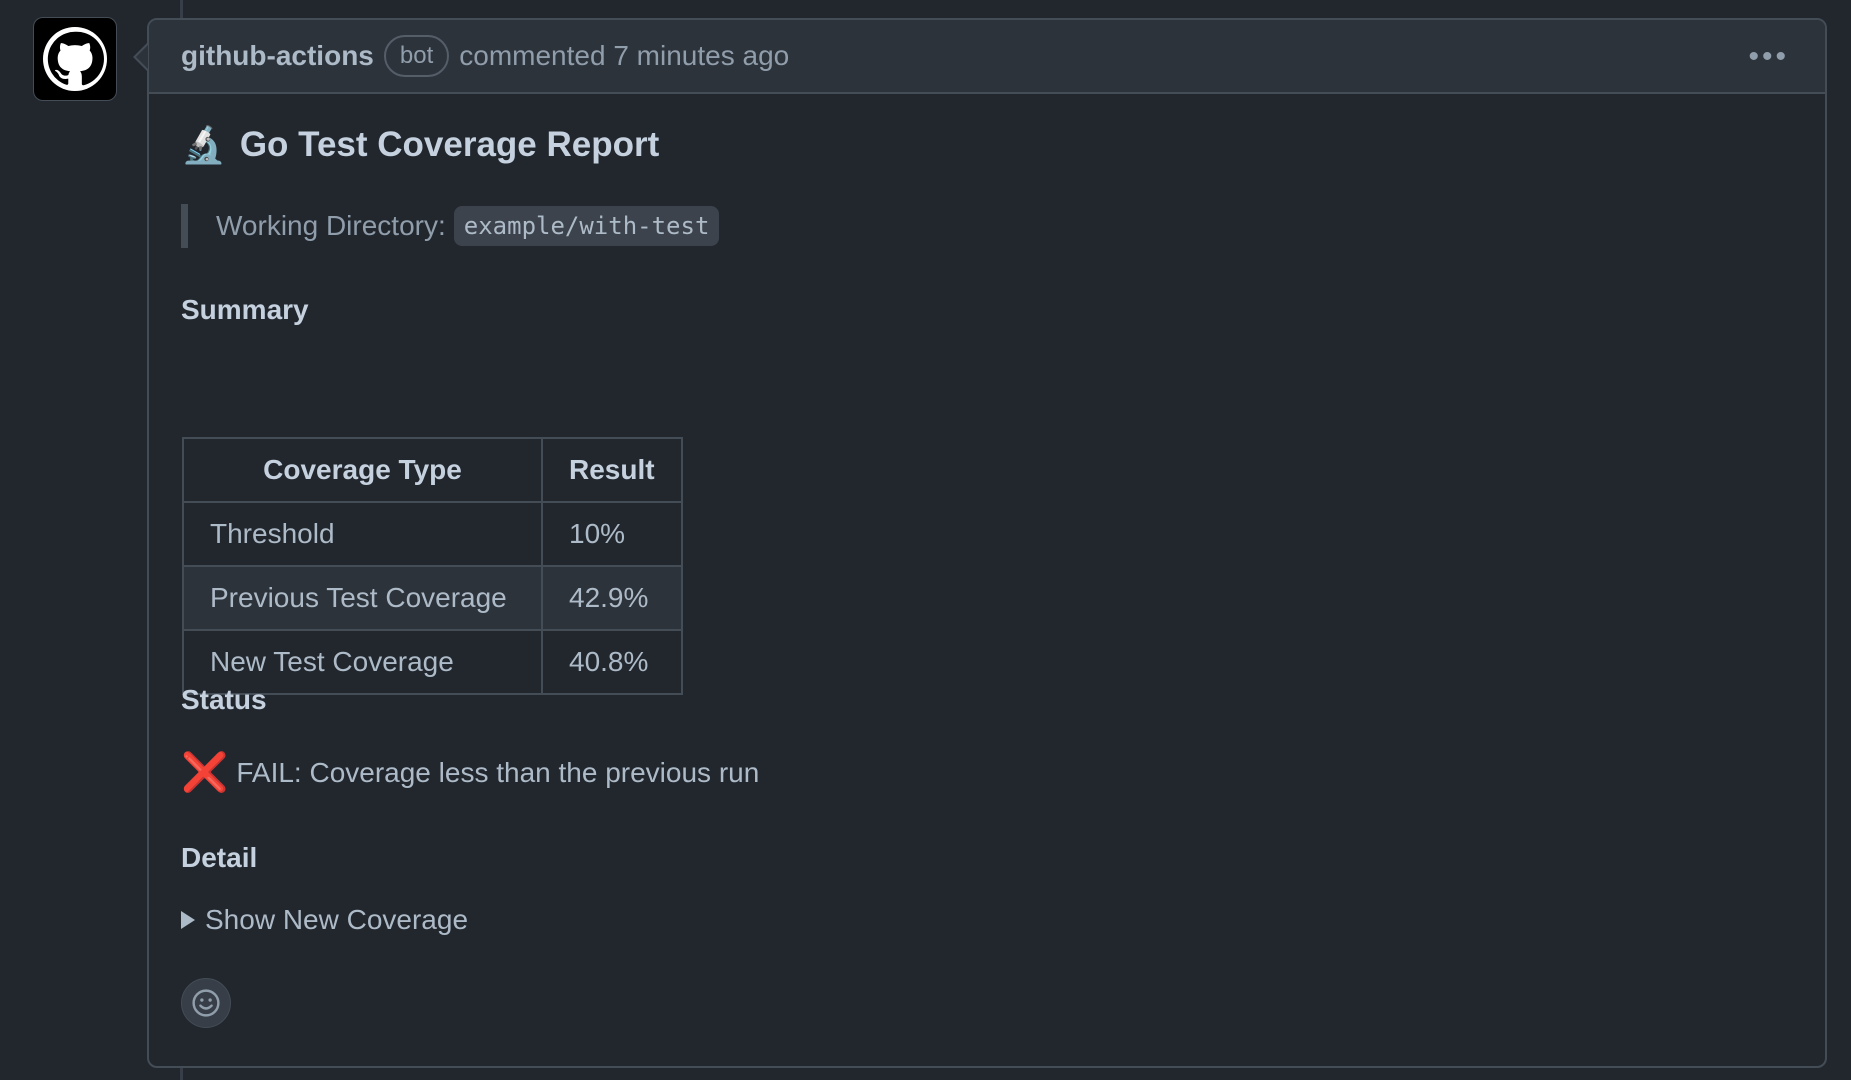 This screenshot has height=1080, width=1851. What do you see at coordinates (624, 56) in the screenshot?
I see `comment-timestamp: commented 7 minutes ago` at bounding box center [624, 56].